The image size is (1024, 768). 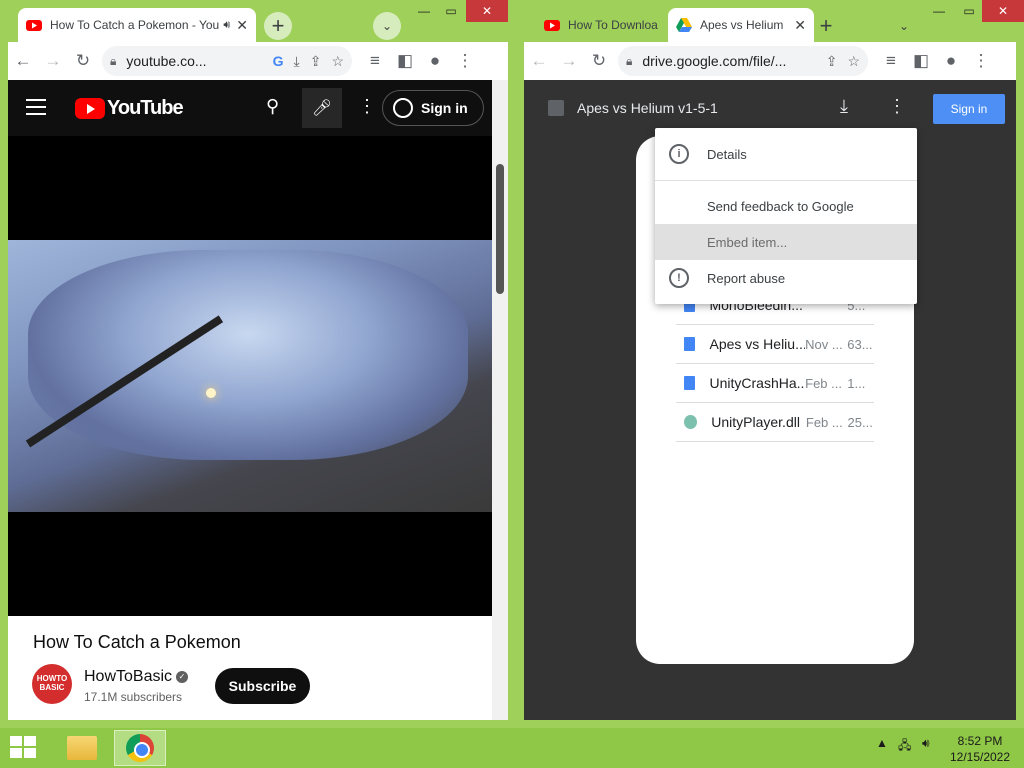 I want to click on video-puddle-image, so click(x=248, y=355).